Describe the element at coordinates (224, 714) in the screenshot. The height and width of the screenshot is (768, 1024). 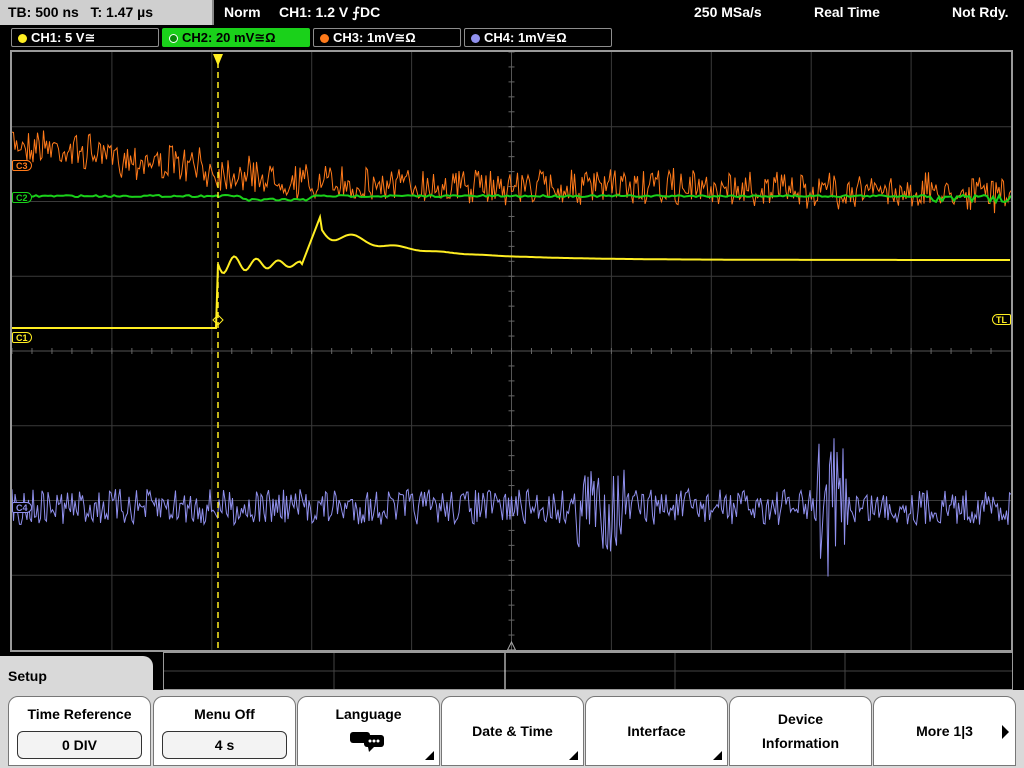
I see `menu-off-label: Menu Off` at that location.